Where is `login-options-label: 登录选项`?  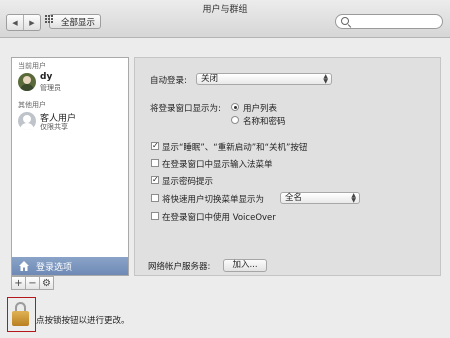 login-options-label: 登录选项 is located at coordinates (54, 268).